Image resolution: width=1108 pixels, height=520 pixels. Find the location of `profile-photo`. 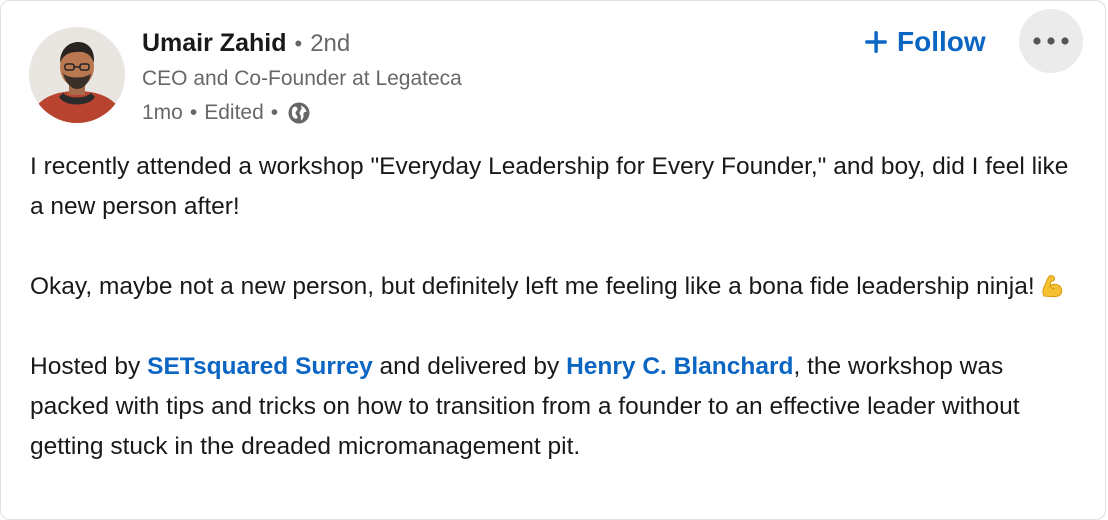

profile-photo is located at coordinates (77, 75).